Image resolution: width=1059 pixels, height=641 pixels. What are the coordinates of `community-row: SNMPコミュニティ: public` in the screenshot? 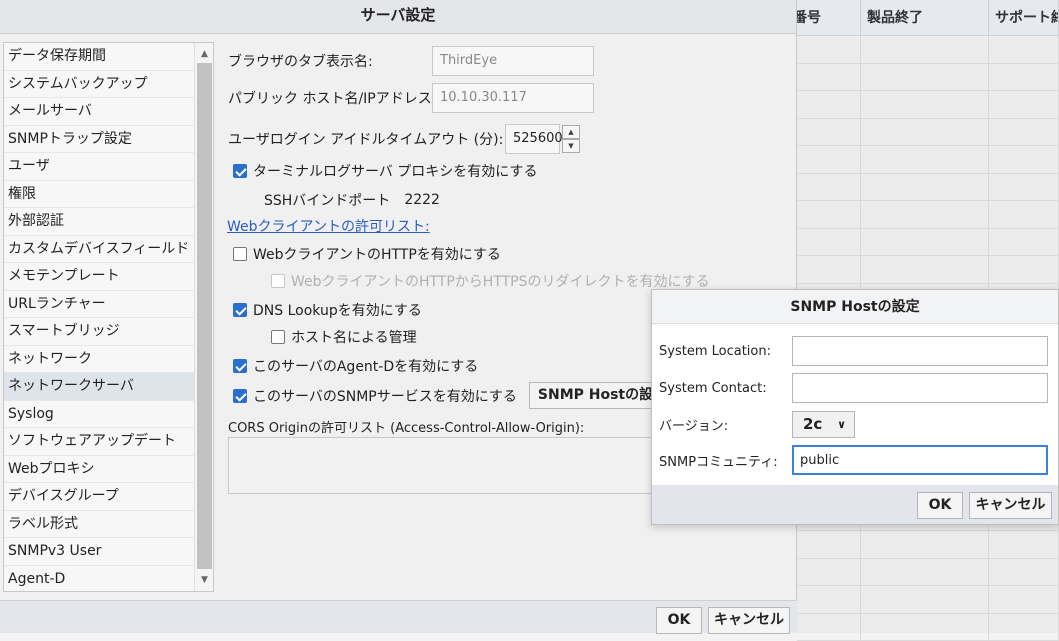 It's located at (853, 460).